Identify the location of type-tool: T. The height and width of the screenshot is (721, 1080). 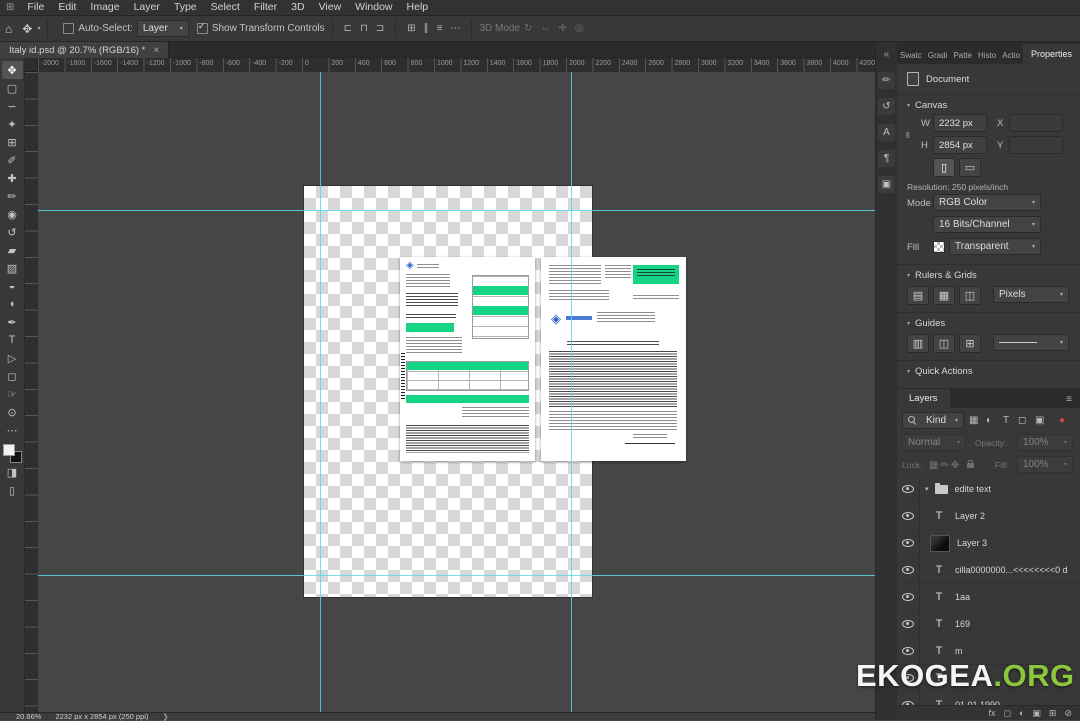
(12, 340).